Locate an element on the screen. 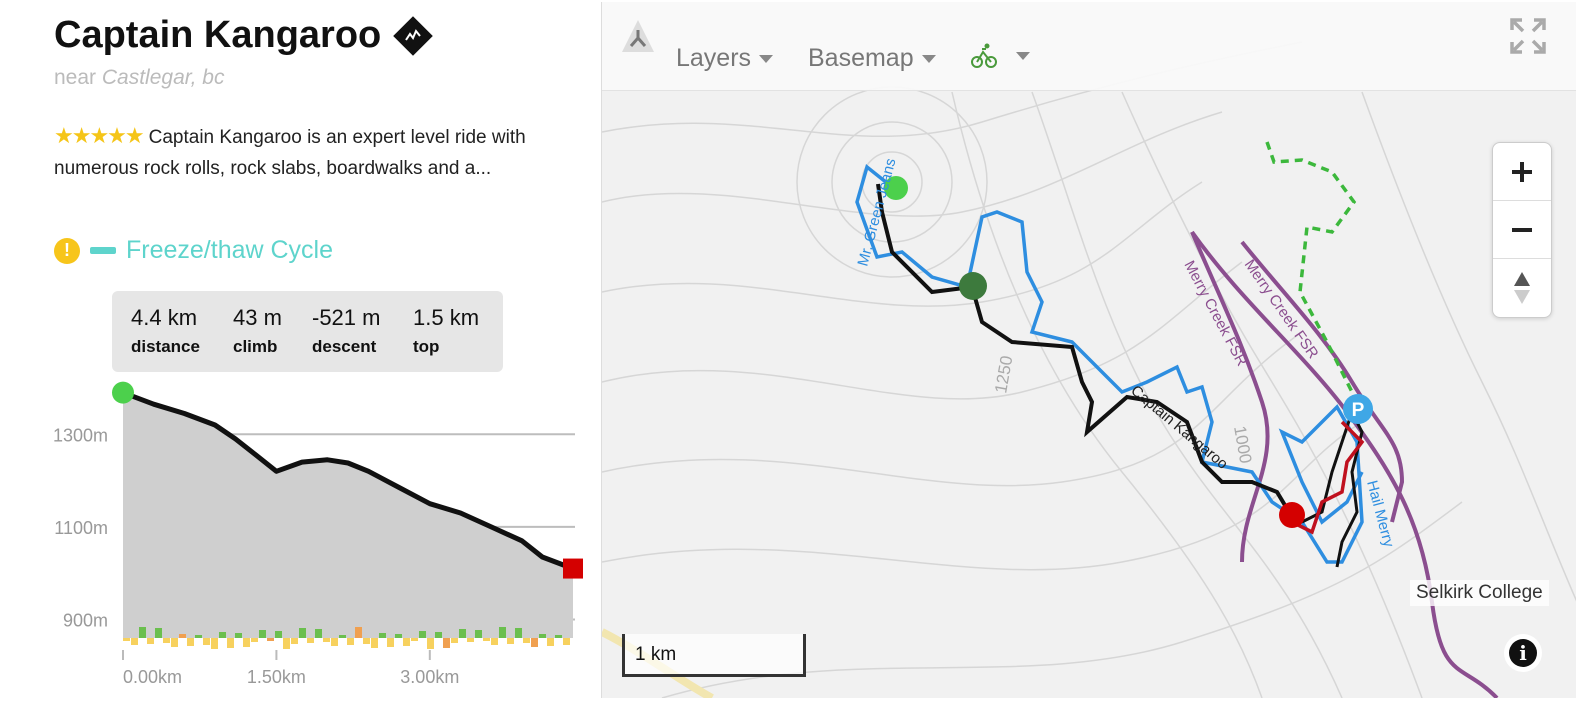  zoom-out-button is located at coordinates (1522, 230).